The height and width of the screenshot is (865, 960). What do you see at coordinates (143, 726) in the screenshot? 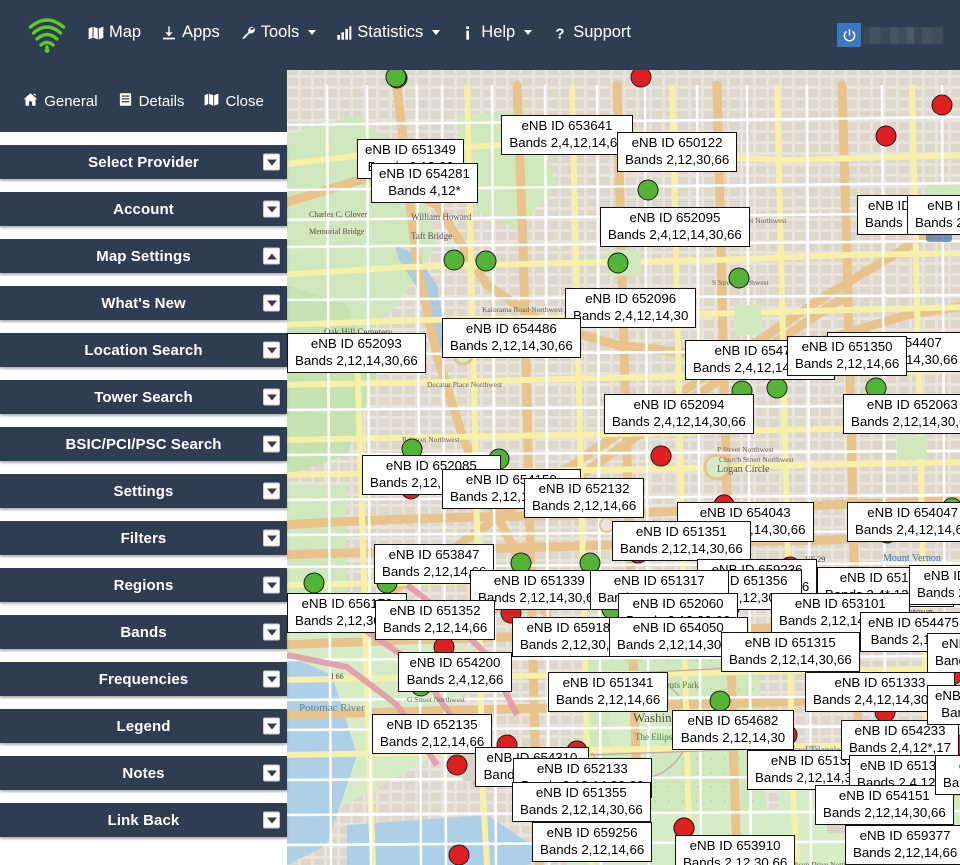
I see `sidebar-item-legend: Legend` at bounding box center [143, 726].